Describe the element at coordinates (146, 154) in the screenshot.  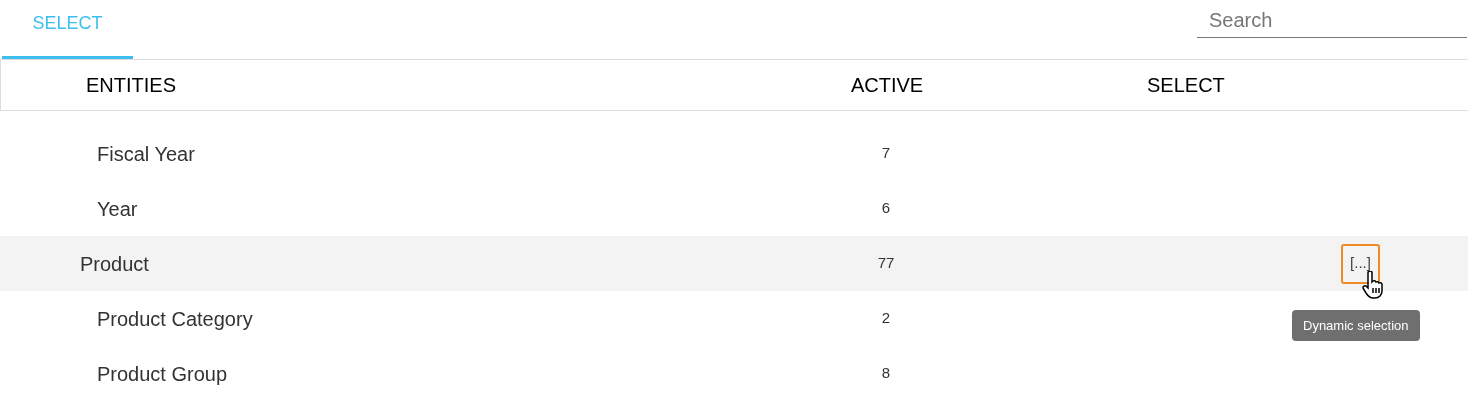
I see `entity-name: Fiscal Year` at that location.